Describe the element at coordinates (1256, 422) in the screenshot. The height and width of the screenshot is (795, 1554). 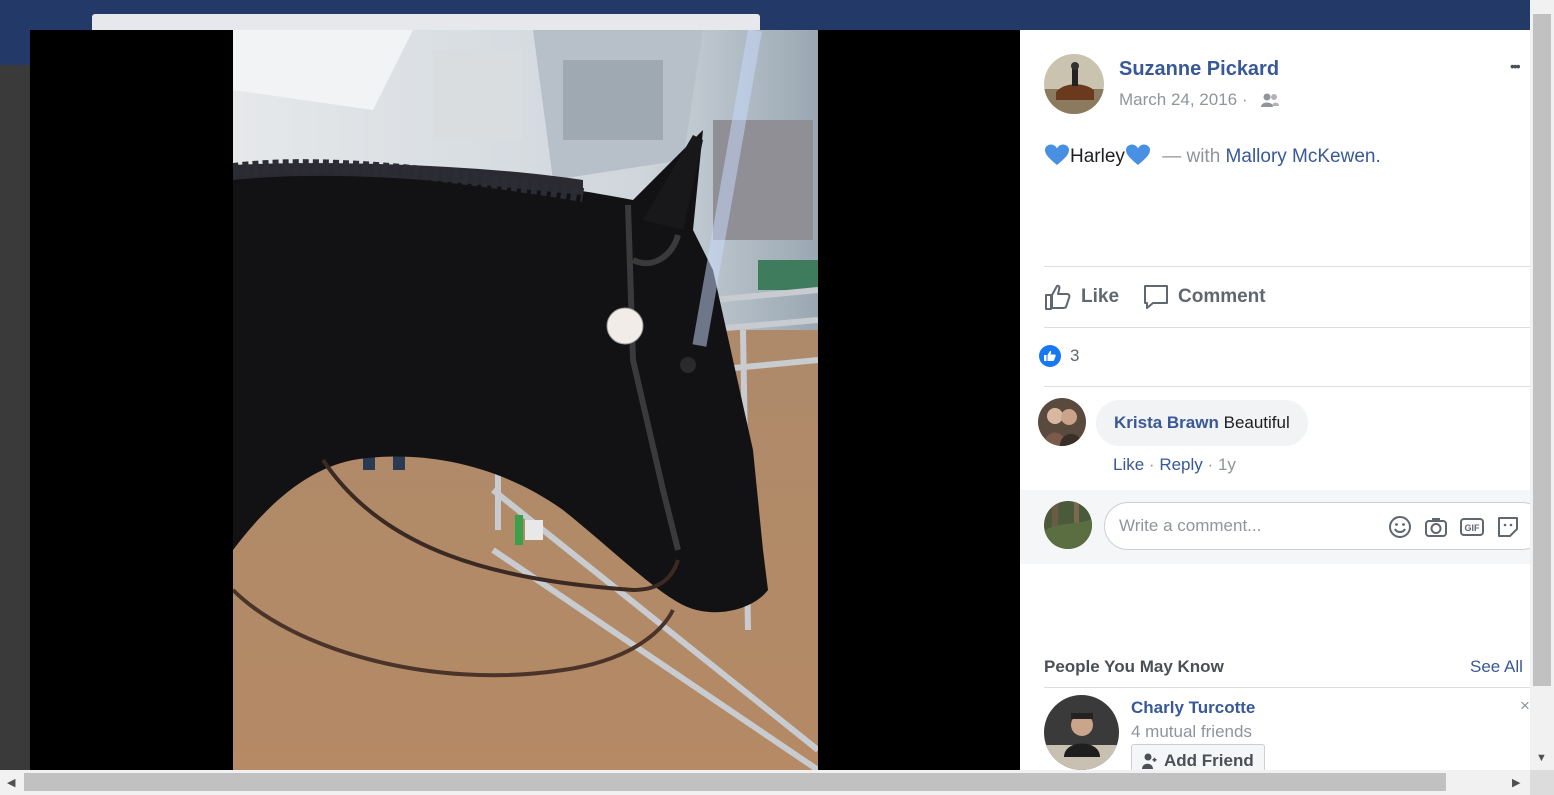
I see `comment-text: Beautiful` at that location.